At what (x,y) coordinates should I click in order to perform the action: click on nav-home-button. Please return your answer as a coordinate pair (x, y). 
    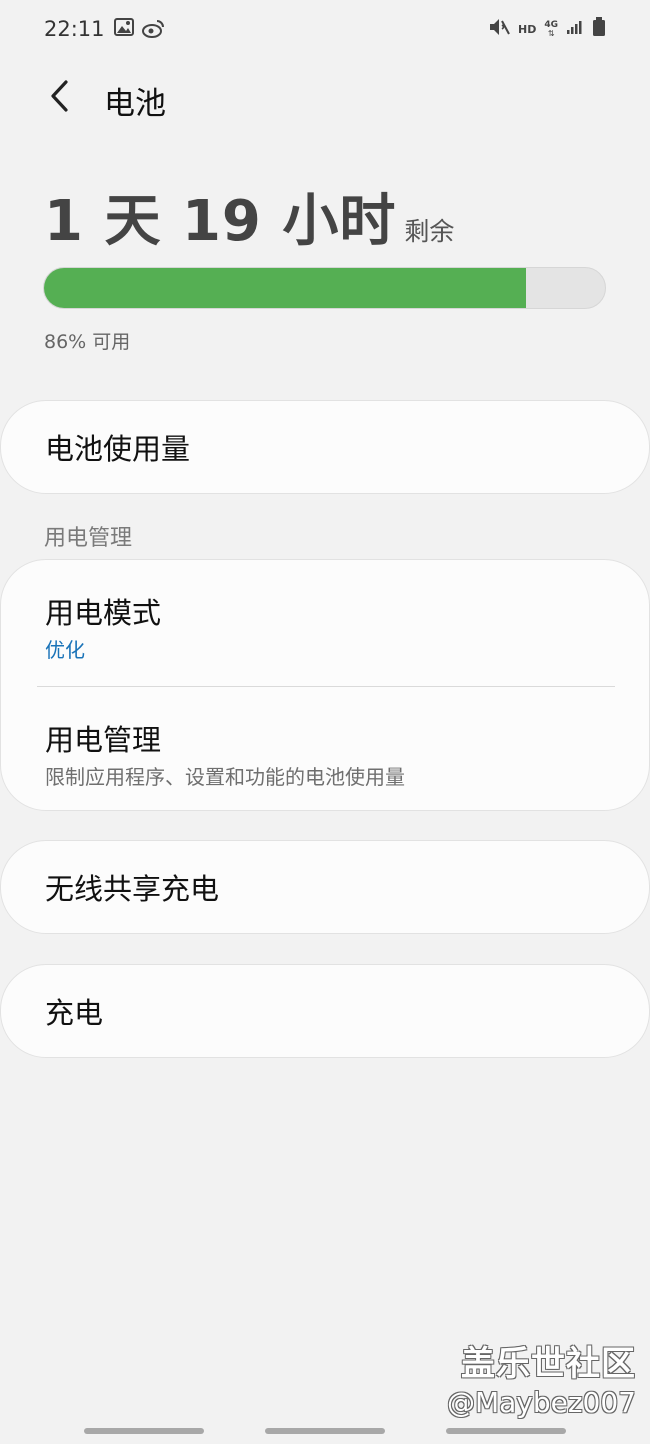
    Looking at the image, I should click on (325, 1431).